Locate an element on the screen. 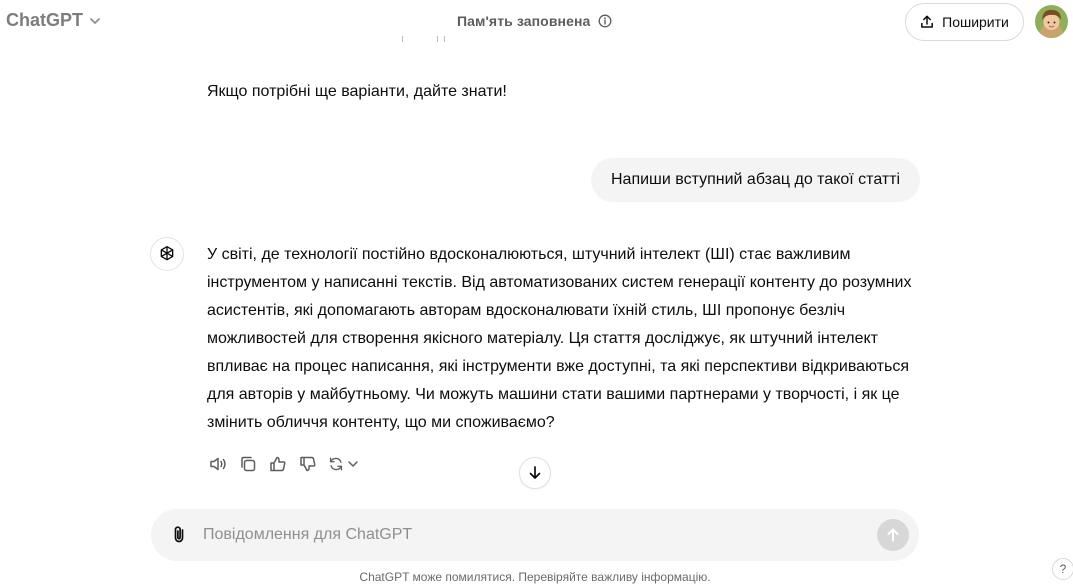 This screenshot has width=1073, height=586. user-avatar is located at coordinates (1051, 21).